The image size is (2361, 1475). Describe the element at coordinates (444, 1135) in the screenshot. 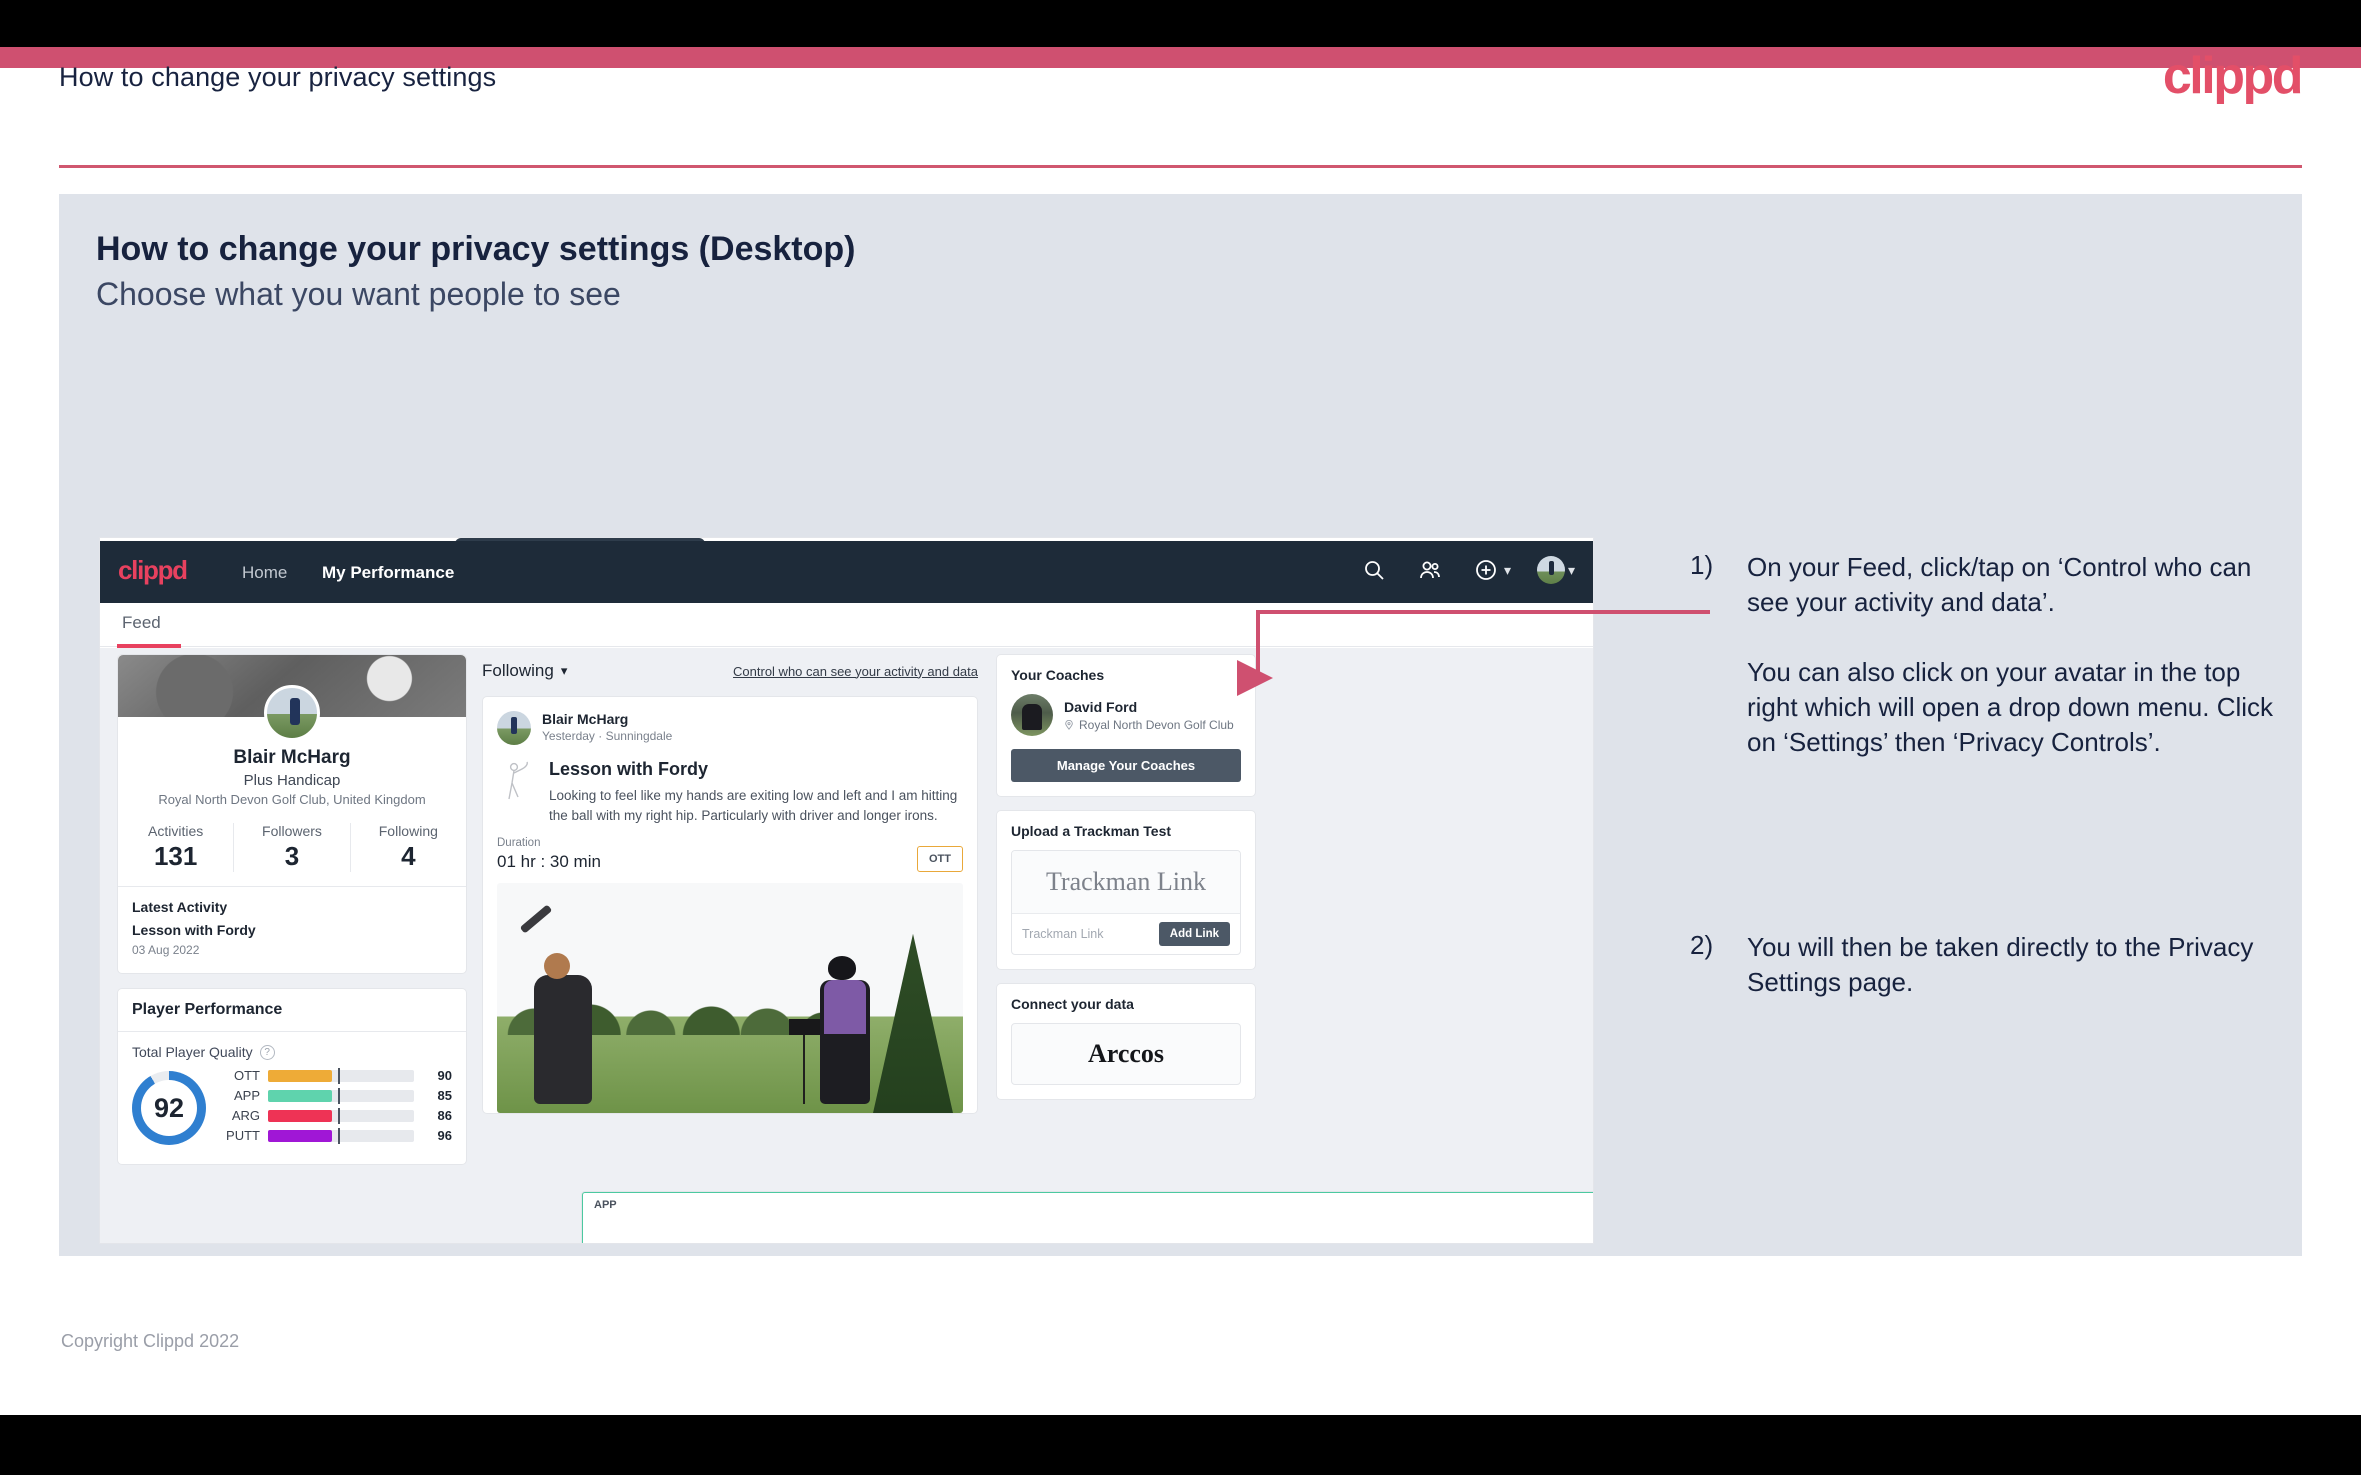

I see `metric-value: 96` at that location.